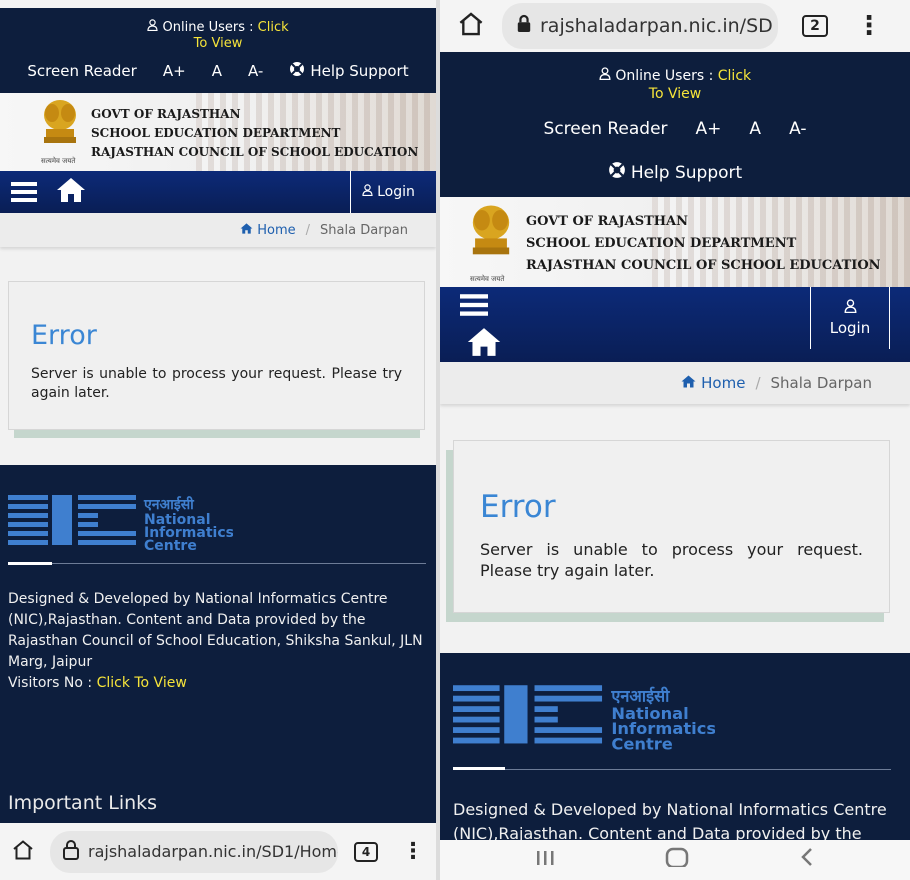  Describe the element at coordinates (213, 851) in the screenshot. I see `url-text: rajshaladarpan.nic.in/SD1/Home` at that location.